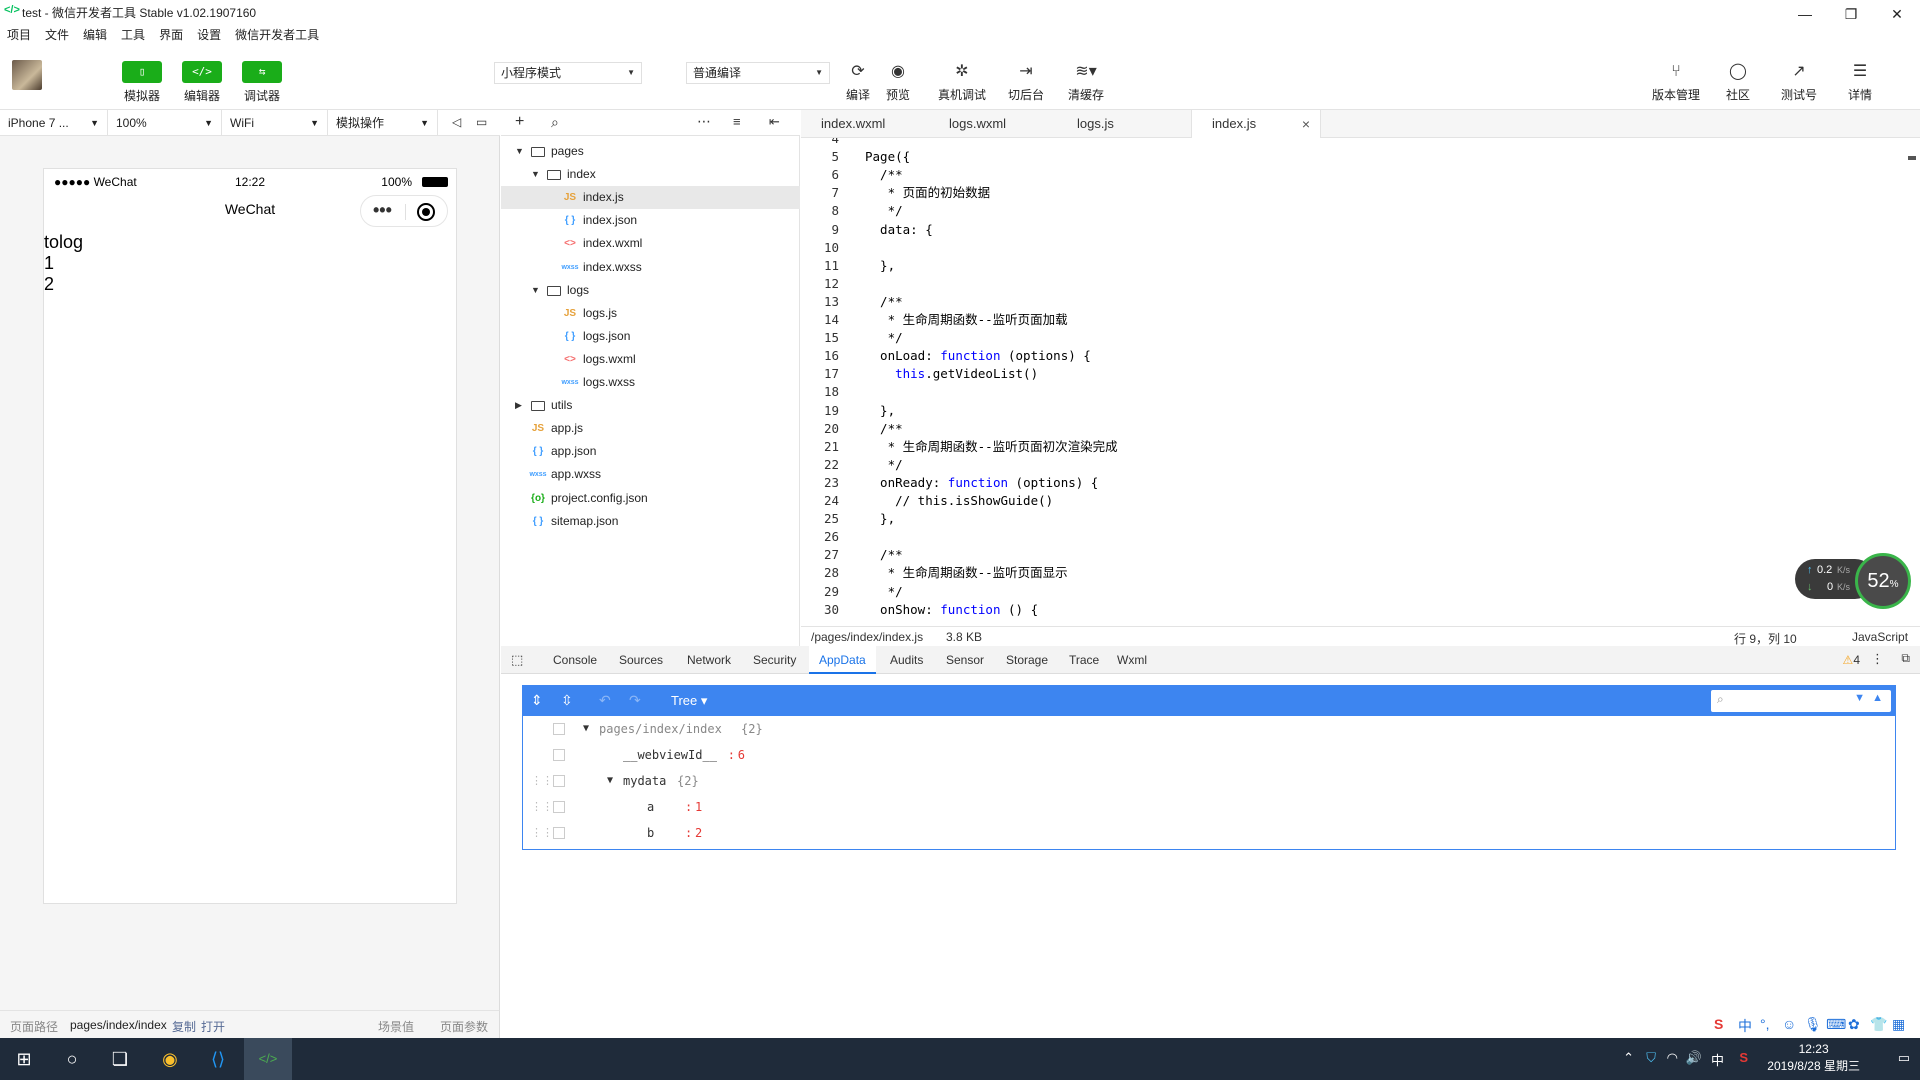 Image resolution: width=1920 pixels, height=1080 pixels. What do you see at coordinates (555, 122) in the screenshot?
I see `search-icon: ⌕` at bounding box center [555, 122].